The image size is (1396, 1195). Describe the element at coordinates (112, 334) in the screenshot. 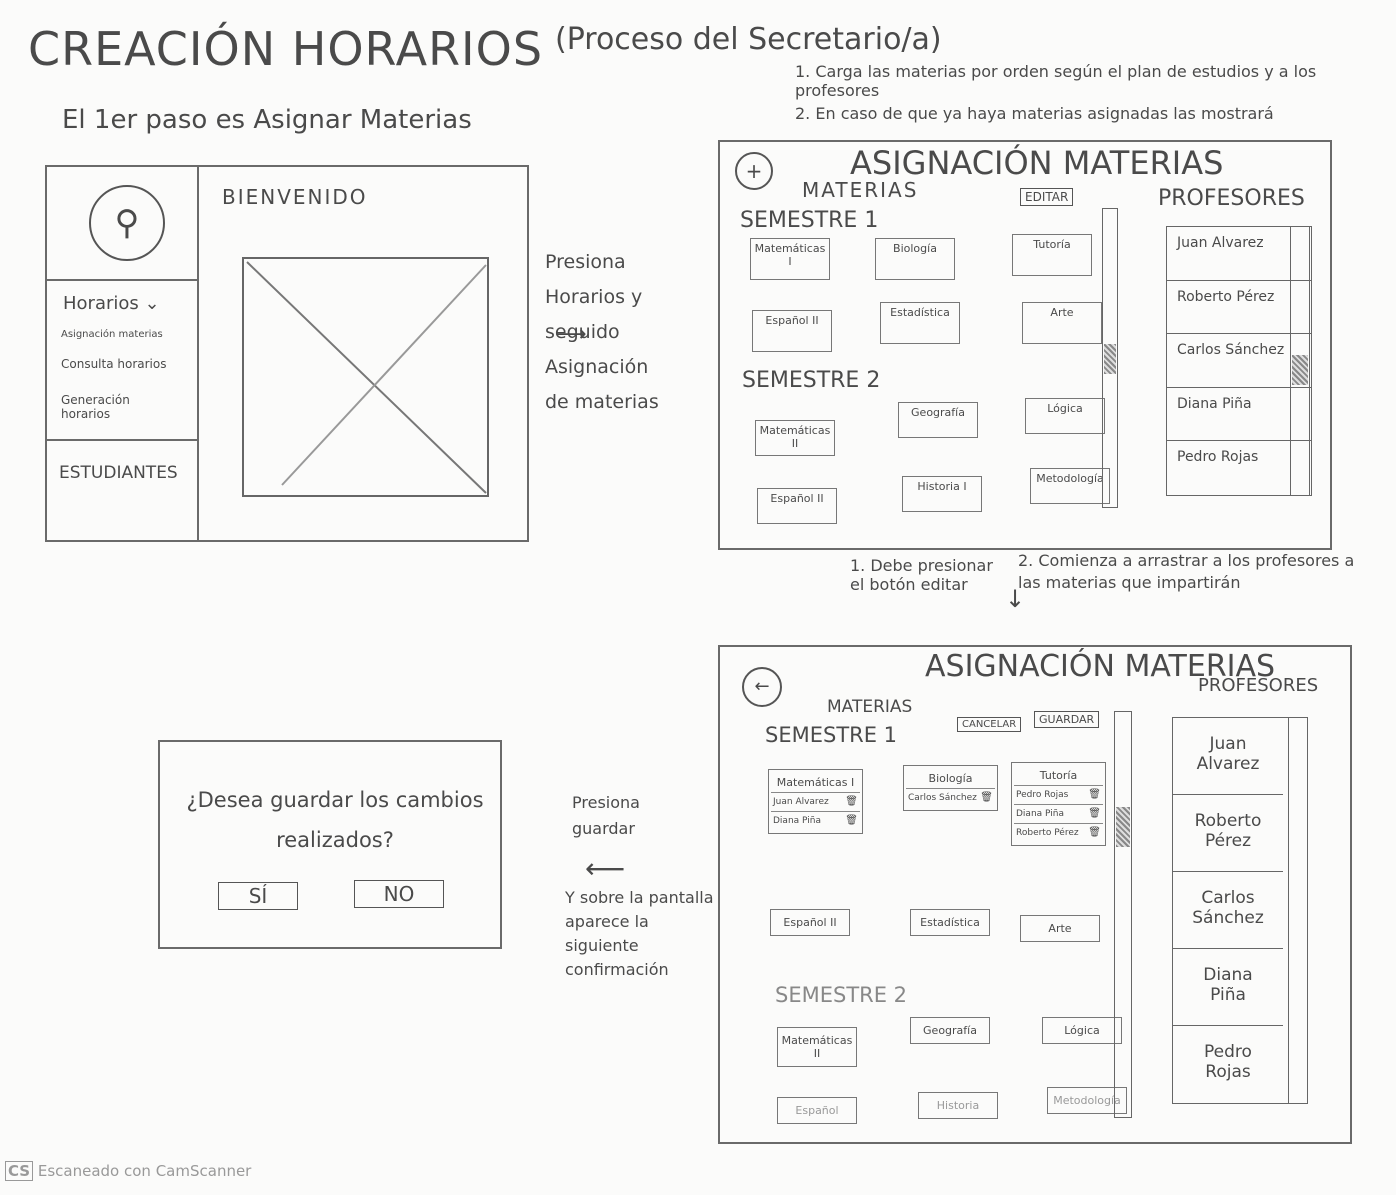

I see `menu-item-asignacion: Asignación materias` at that location.